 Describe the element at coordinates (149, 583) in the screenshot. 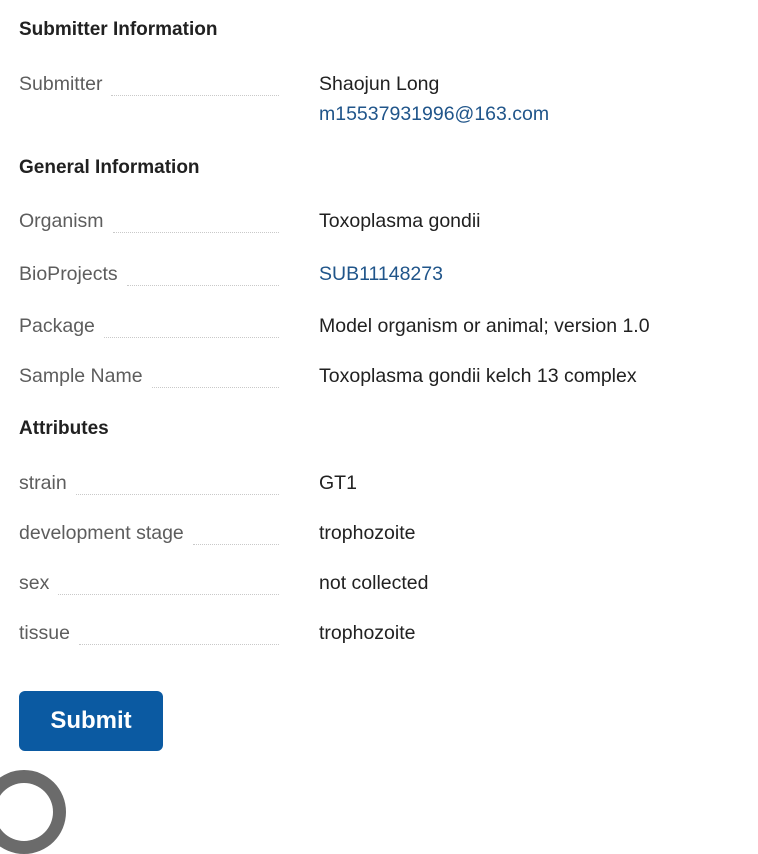

I see `row-label: sex` at that location.